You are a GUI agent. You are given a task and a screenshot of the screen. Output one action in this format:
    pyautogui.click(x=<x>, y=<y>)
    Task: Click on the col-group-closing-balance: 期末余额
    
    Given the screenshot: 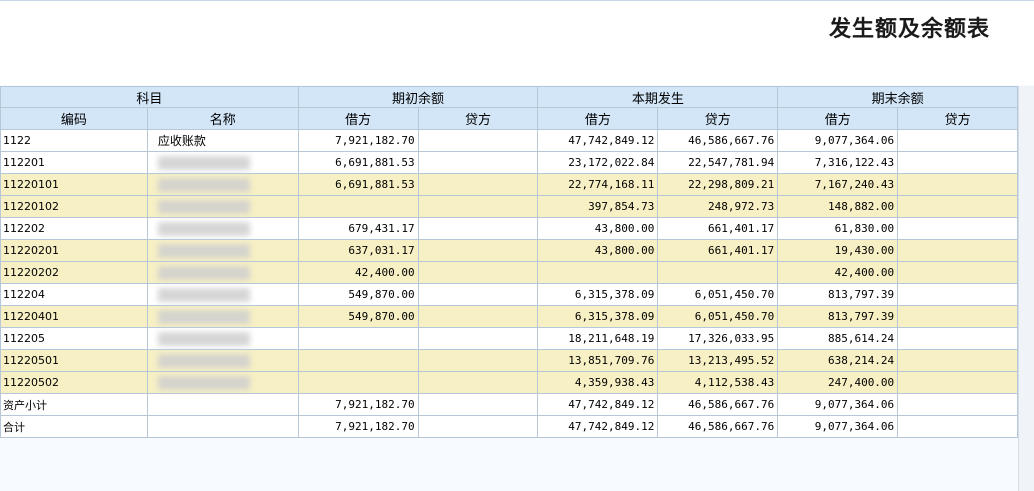 What is the action you would take?
    pyautogui.click(x=897, y=97)
    